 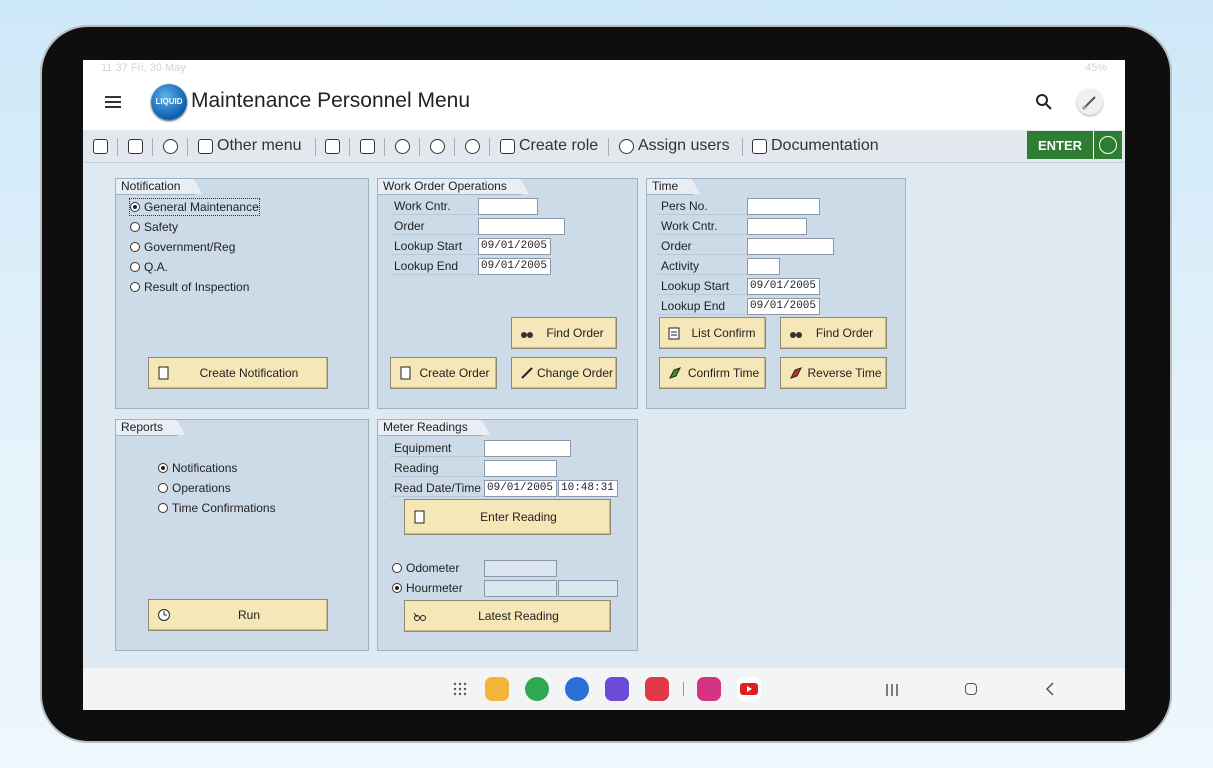 What do you see at coordinates (783, 206) in the screenshot?
I see `pers-no-input` at bounding box center [783, 206].